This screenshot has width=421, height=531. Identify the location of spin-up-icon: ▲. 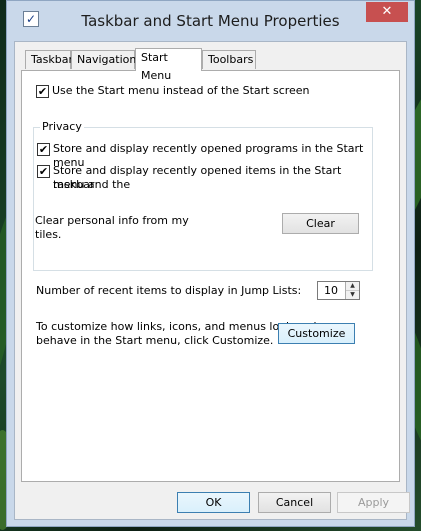
(352, 286).